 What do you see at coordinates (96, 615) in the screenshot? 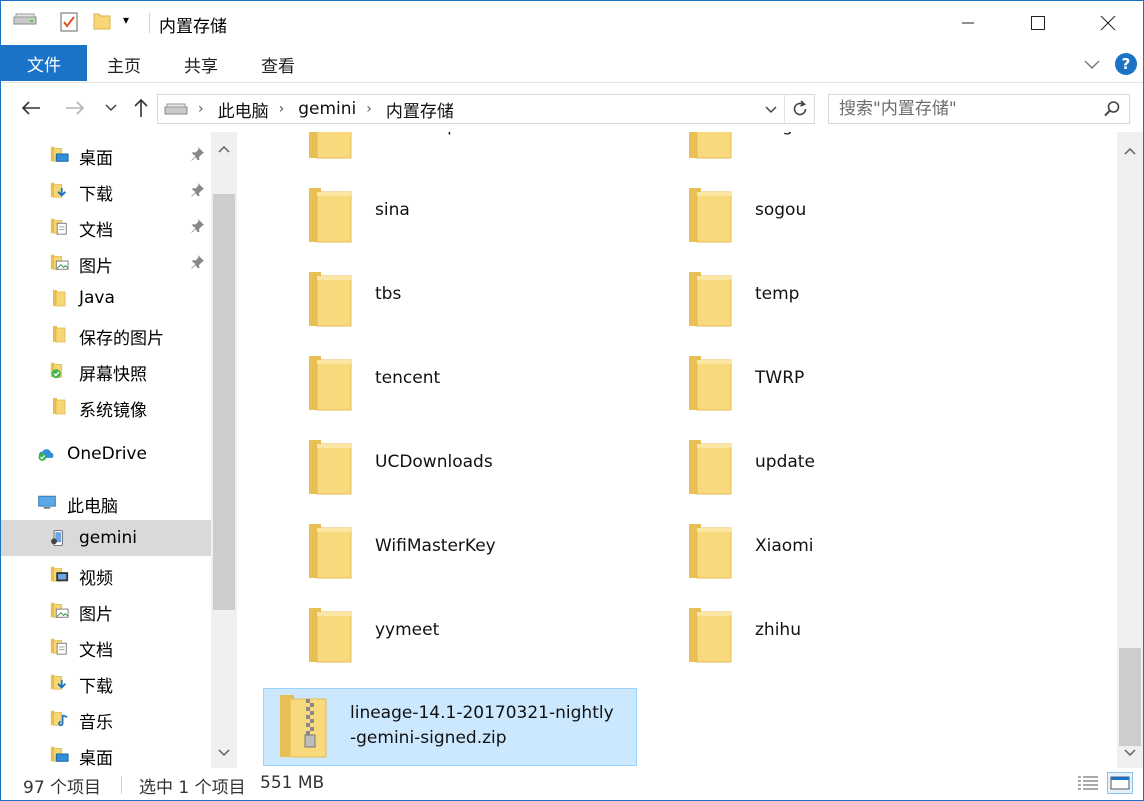
I see `sidebar-item-label: 图片` at bounding box center [96, 615].